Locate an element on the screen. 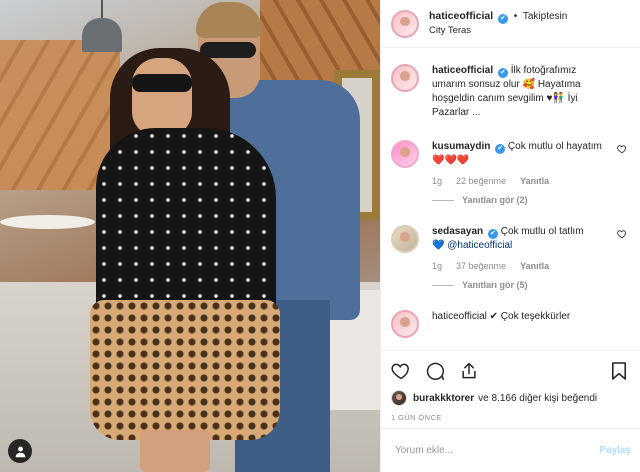  comment-body: haticeofficial ✔ Çok teşekkürler is located at coordinates (519, 317).